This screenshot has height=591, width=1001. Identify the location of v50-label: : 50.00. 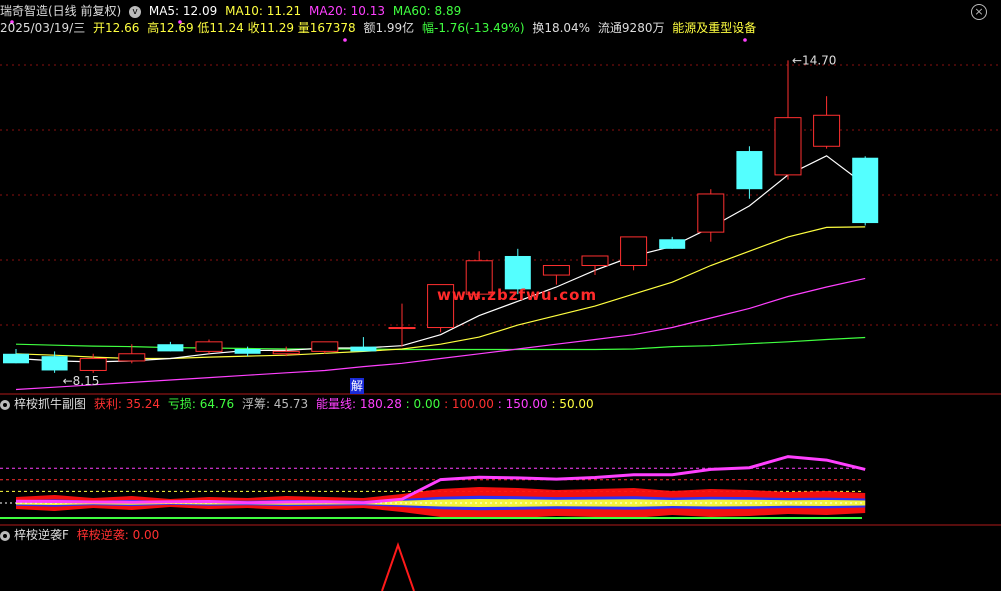
(572, 404).